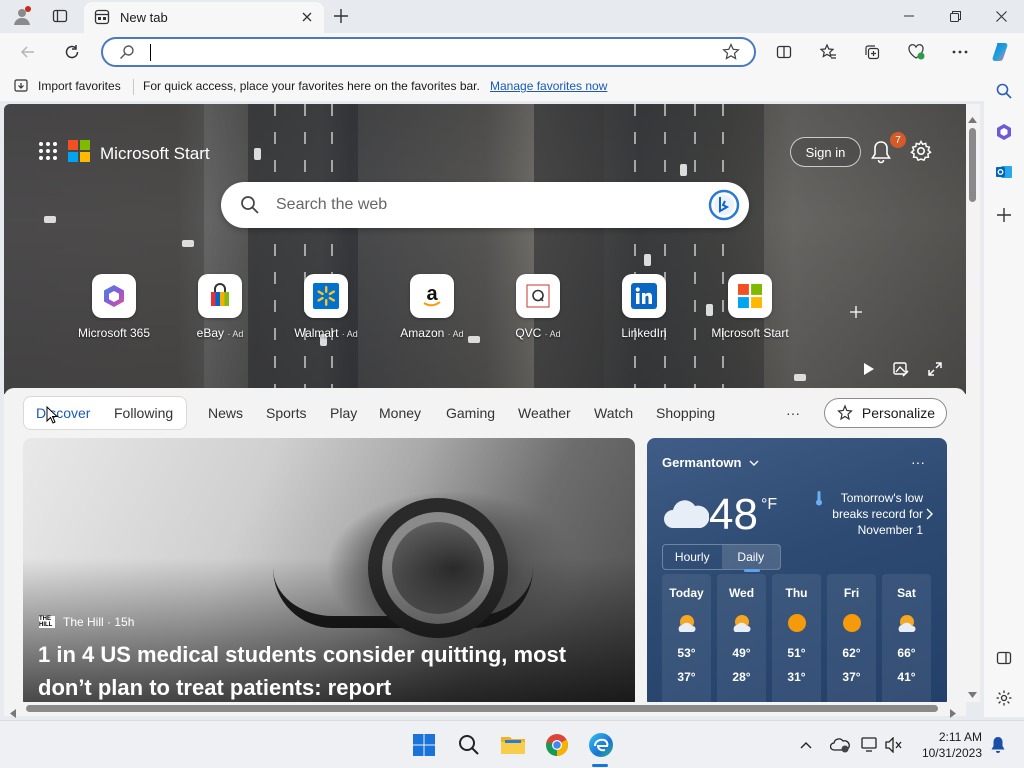 This screenshot has height=768, width=1024. I want to click on vertical-scrollbar, so click(973, 403).